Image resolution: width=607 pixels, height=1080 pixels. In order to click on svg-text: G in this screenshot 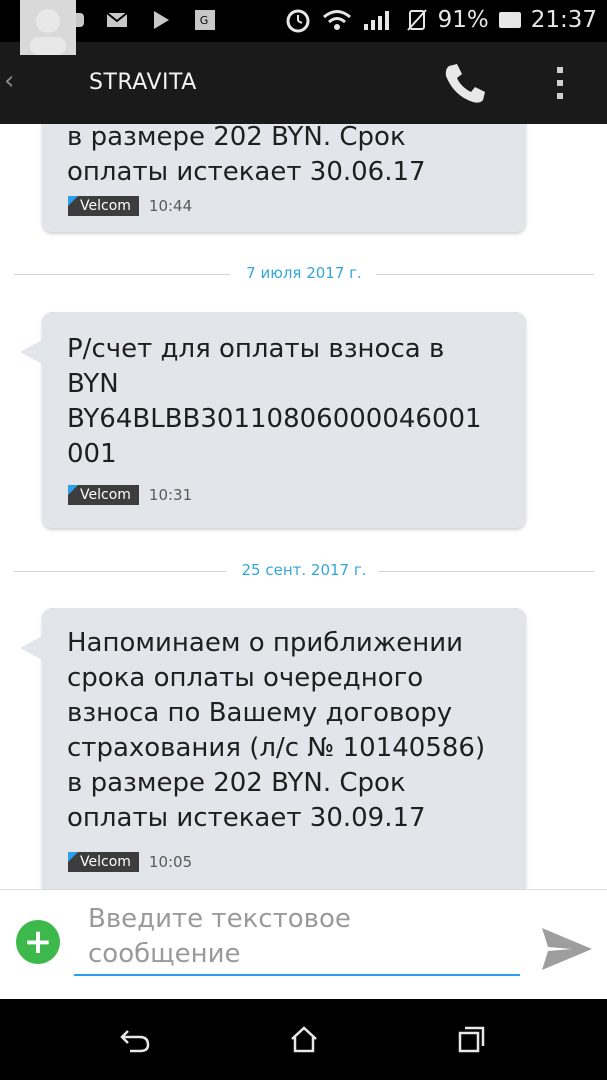, I will do `click(204, 20)`.